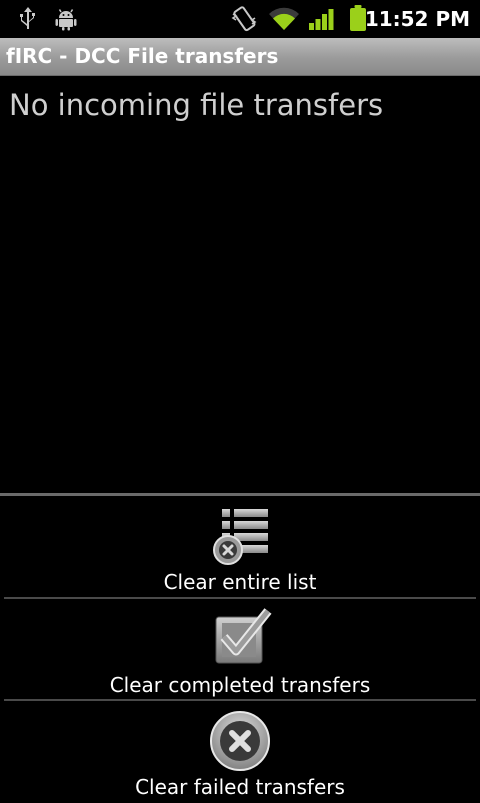  Describe the element at coordinates (417, 19) in the screenshot. I see `clock: 11:52 PM` at that location.